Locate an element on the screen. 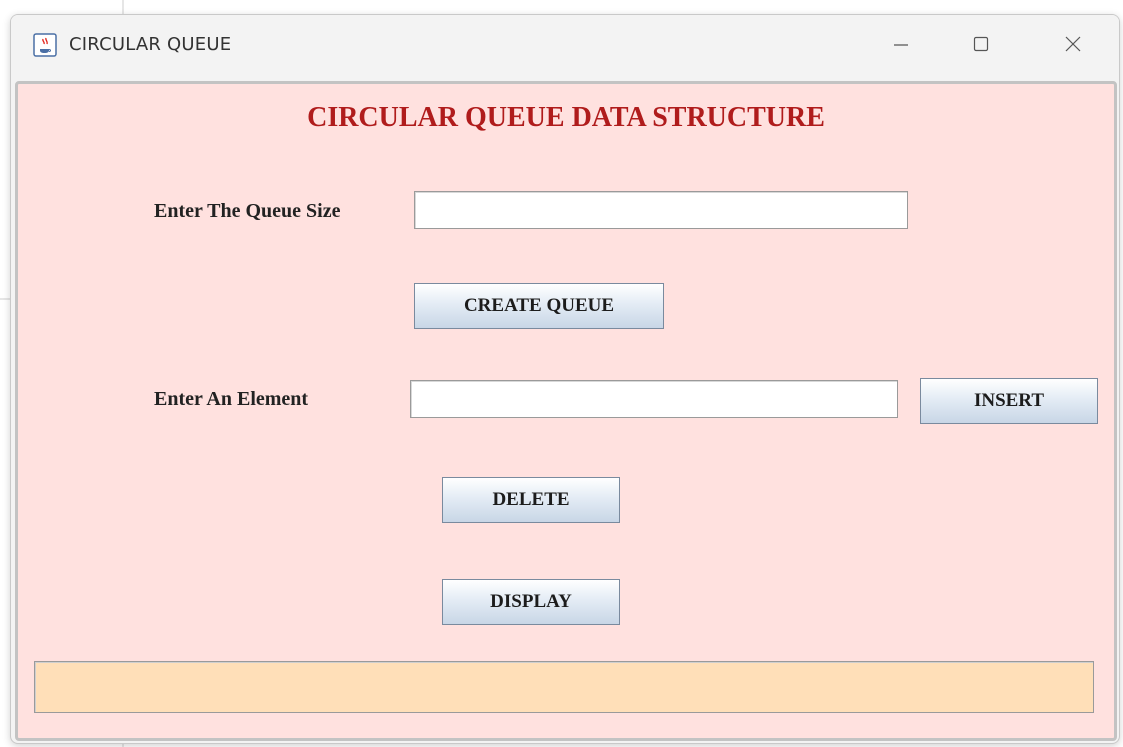  maximize-icon is located at coordinates (981, 46).